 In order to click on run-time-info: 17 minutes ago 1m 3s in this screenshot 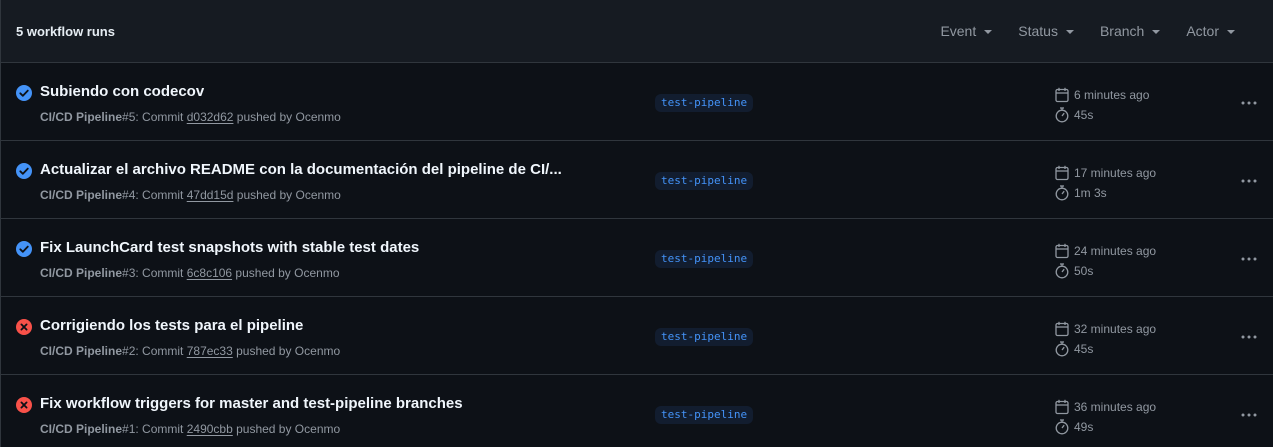, I will do `click(1105, 183)`.